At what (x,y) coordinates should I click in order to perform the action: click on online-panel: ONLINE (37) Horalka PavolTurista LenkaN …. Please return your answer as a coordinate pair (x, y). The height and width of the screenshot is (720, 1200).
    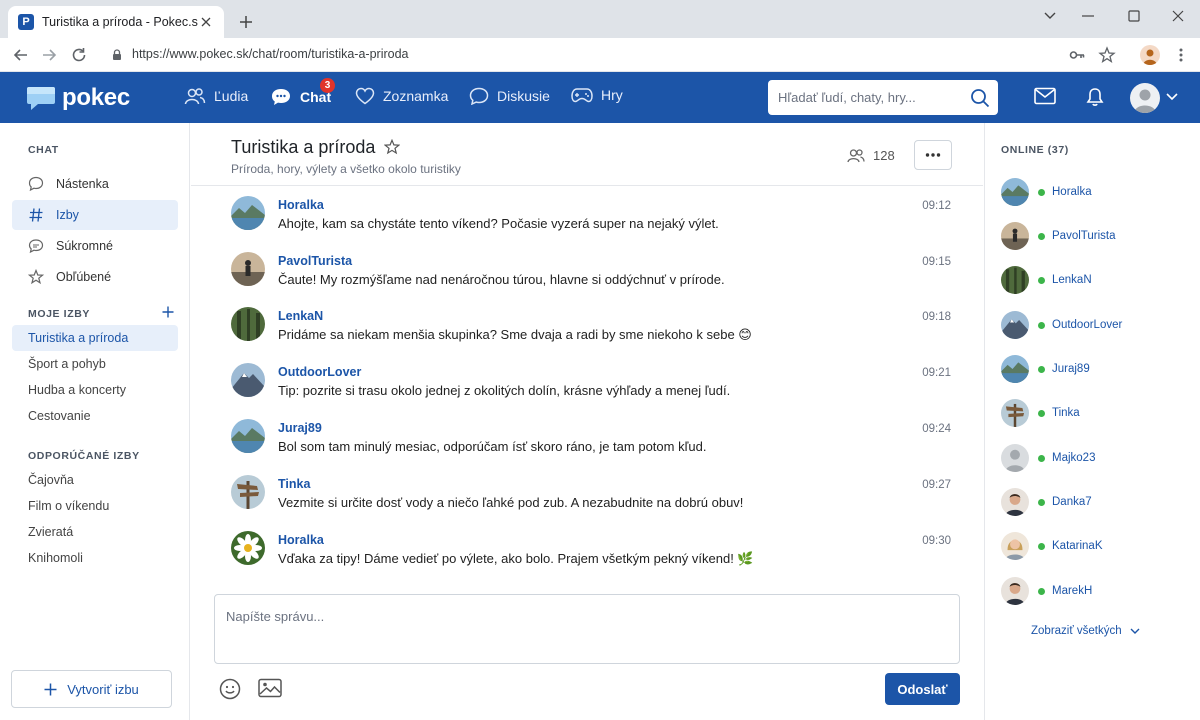
    Looking at the image, I should click on (1092, 421).